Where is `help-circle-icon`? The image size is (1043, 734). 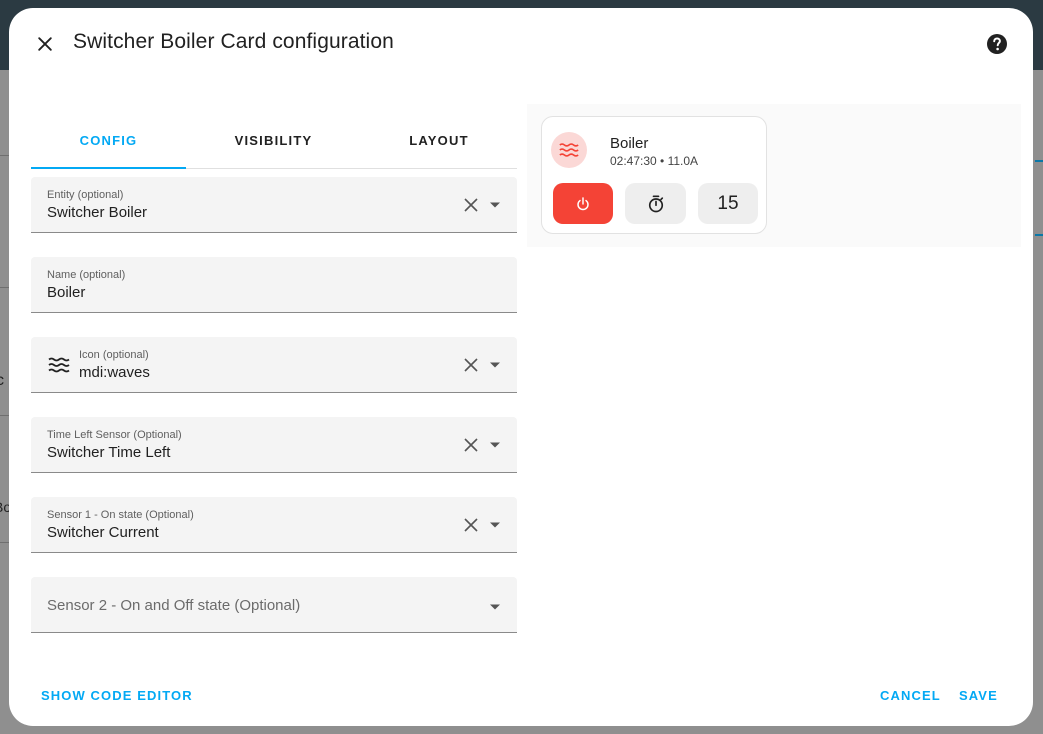
help-circle-icon is located at coordinates (997, 44).